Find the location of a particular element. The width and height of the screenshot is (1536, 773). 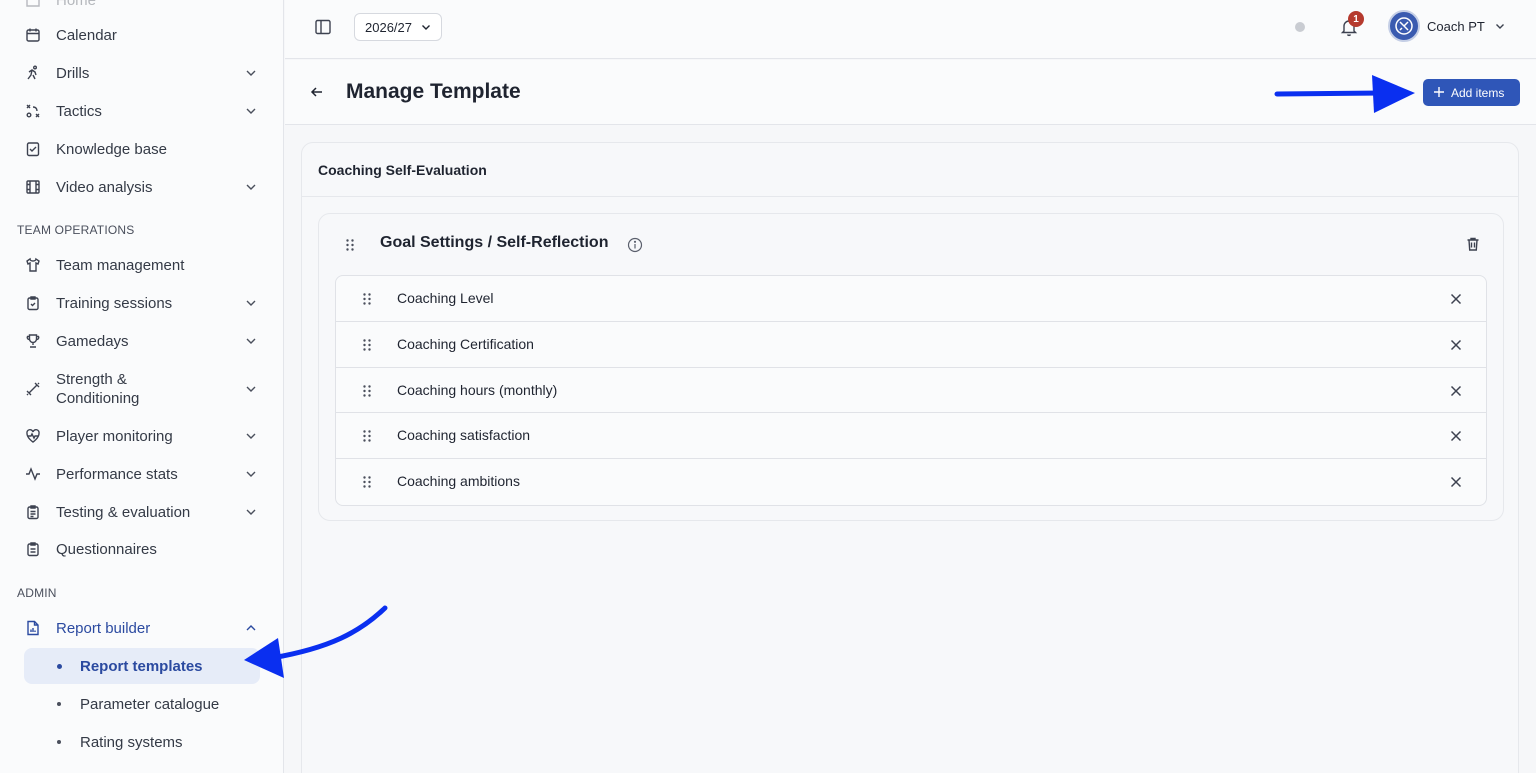

template-name: Coaching Self-Evaluation is located at coordinates (402, 170).